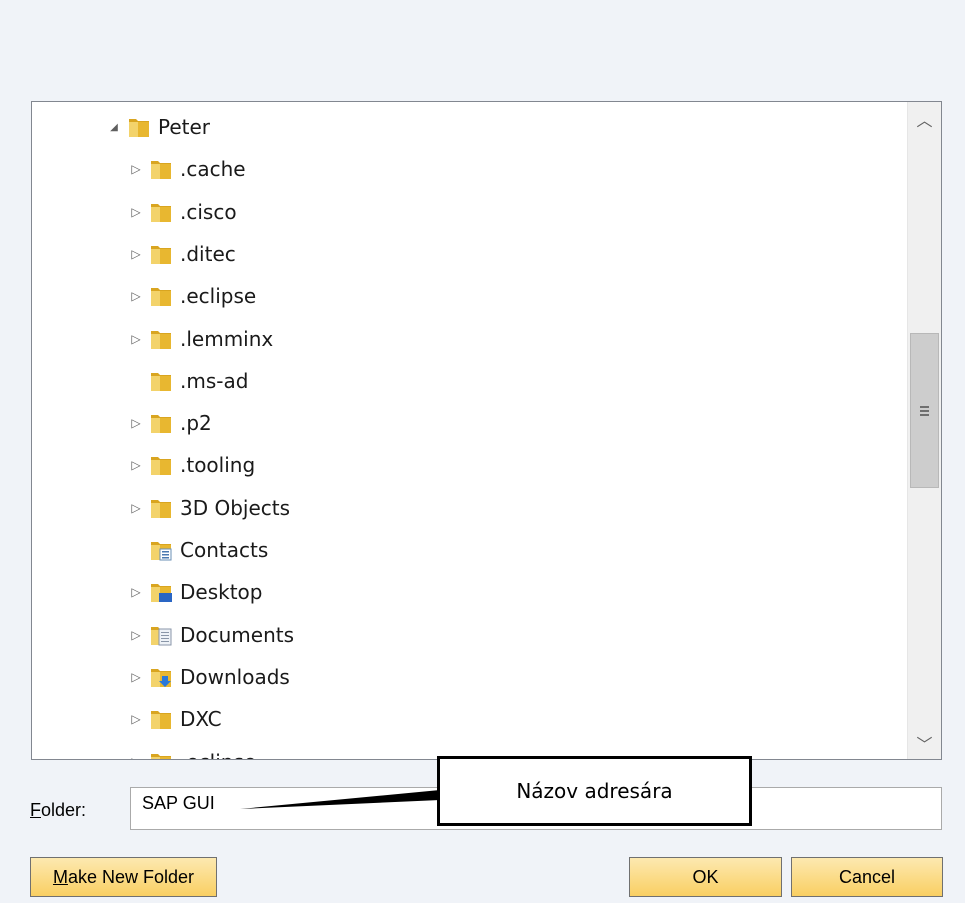 Image resolution: width=965 pixels, height=903 pixels. I want to click on cancel-button: Cancel, so click(867, 877).